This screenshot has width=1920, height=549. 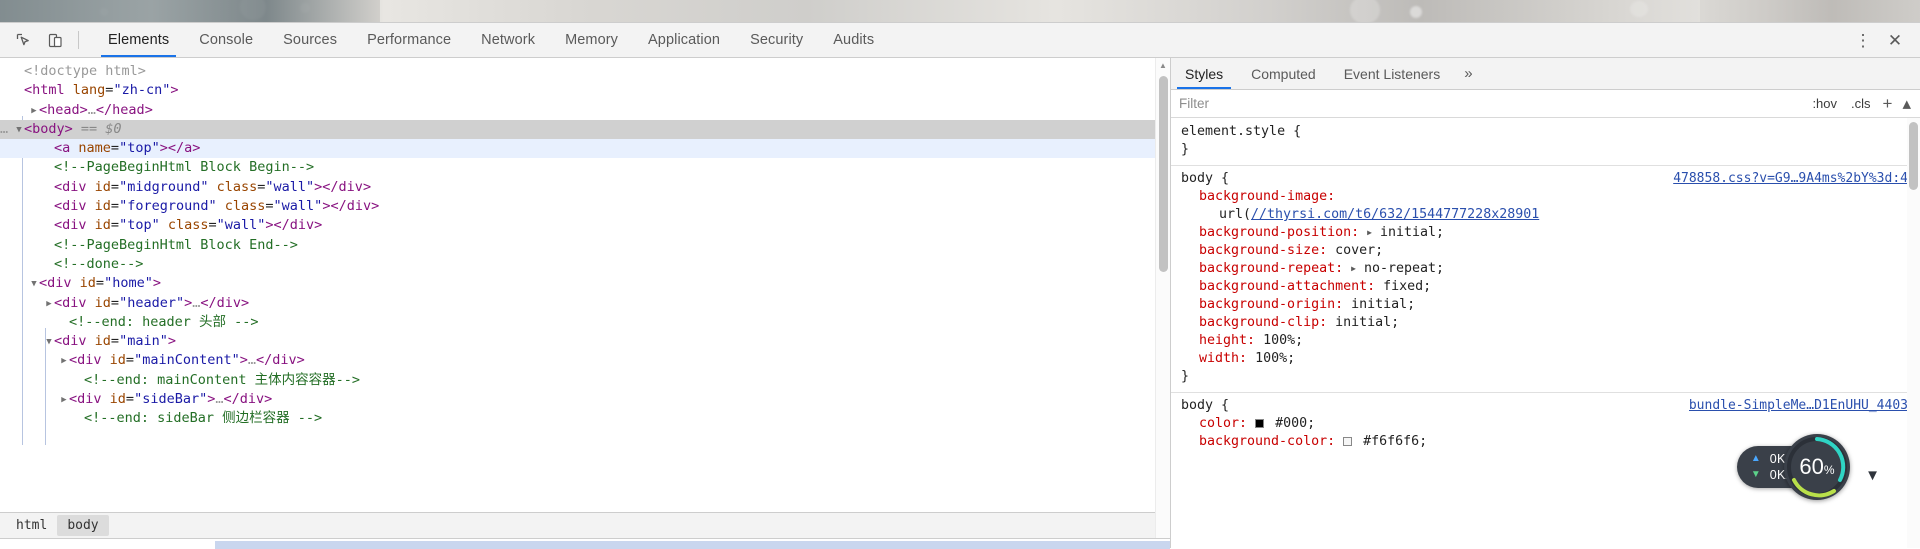 What do you see at coordinates (1861, 103) in the screenshot?
I see `cls-toggle-button: .cls` at bounding box center [1861, 103].